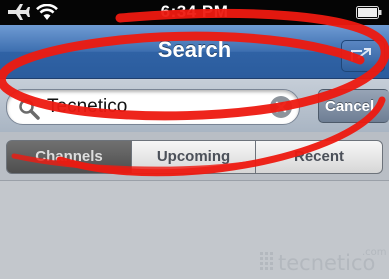  I want to click on segment-channels: Channels, so click(69, 157).